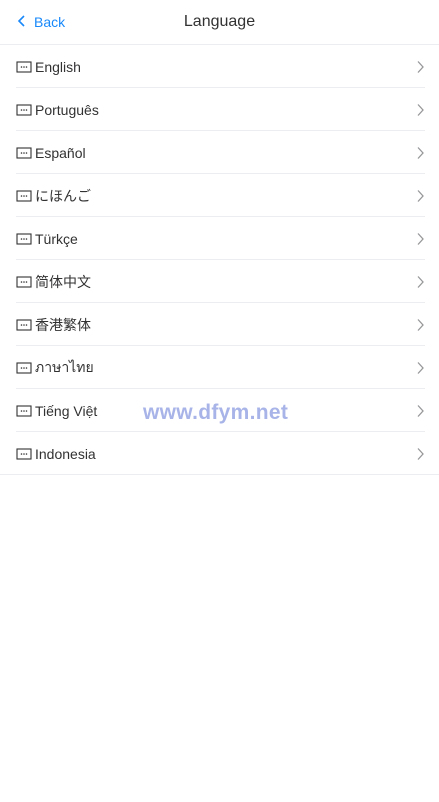 Image resolution: width=439 pixels, height=802 pixels. What do you see at coordinates (219, 238) in the screenshot?
I see `language-item-turkce: Türkçe` at bounding box center [219, 238].